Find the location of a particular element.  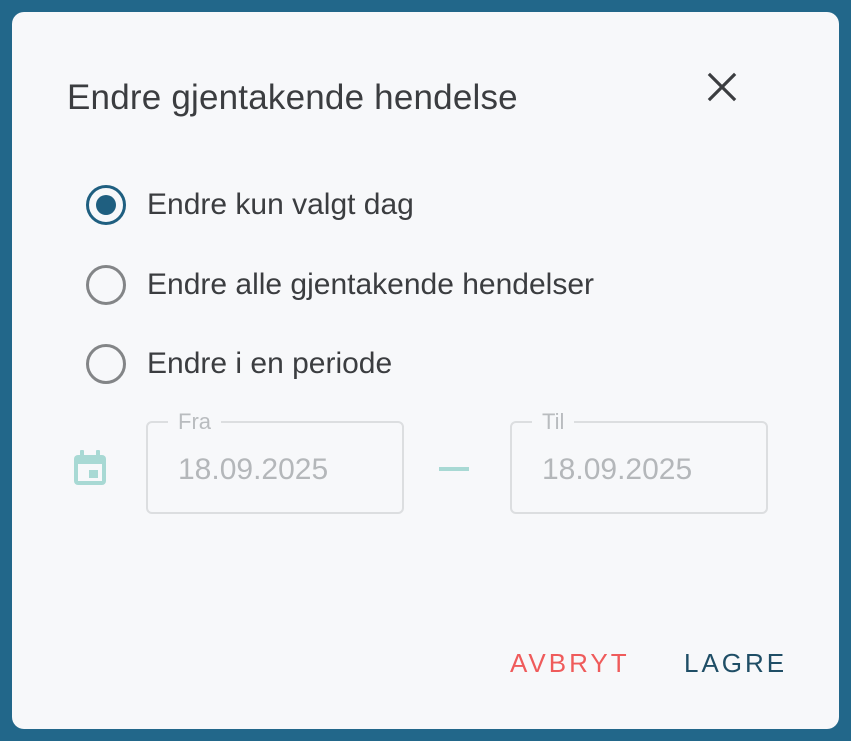

to-date-value: 18.09.2025 is located at coordinates (617, 469).